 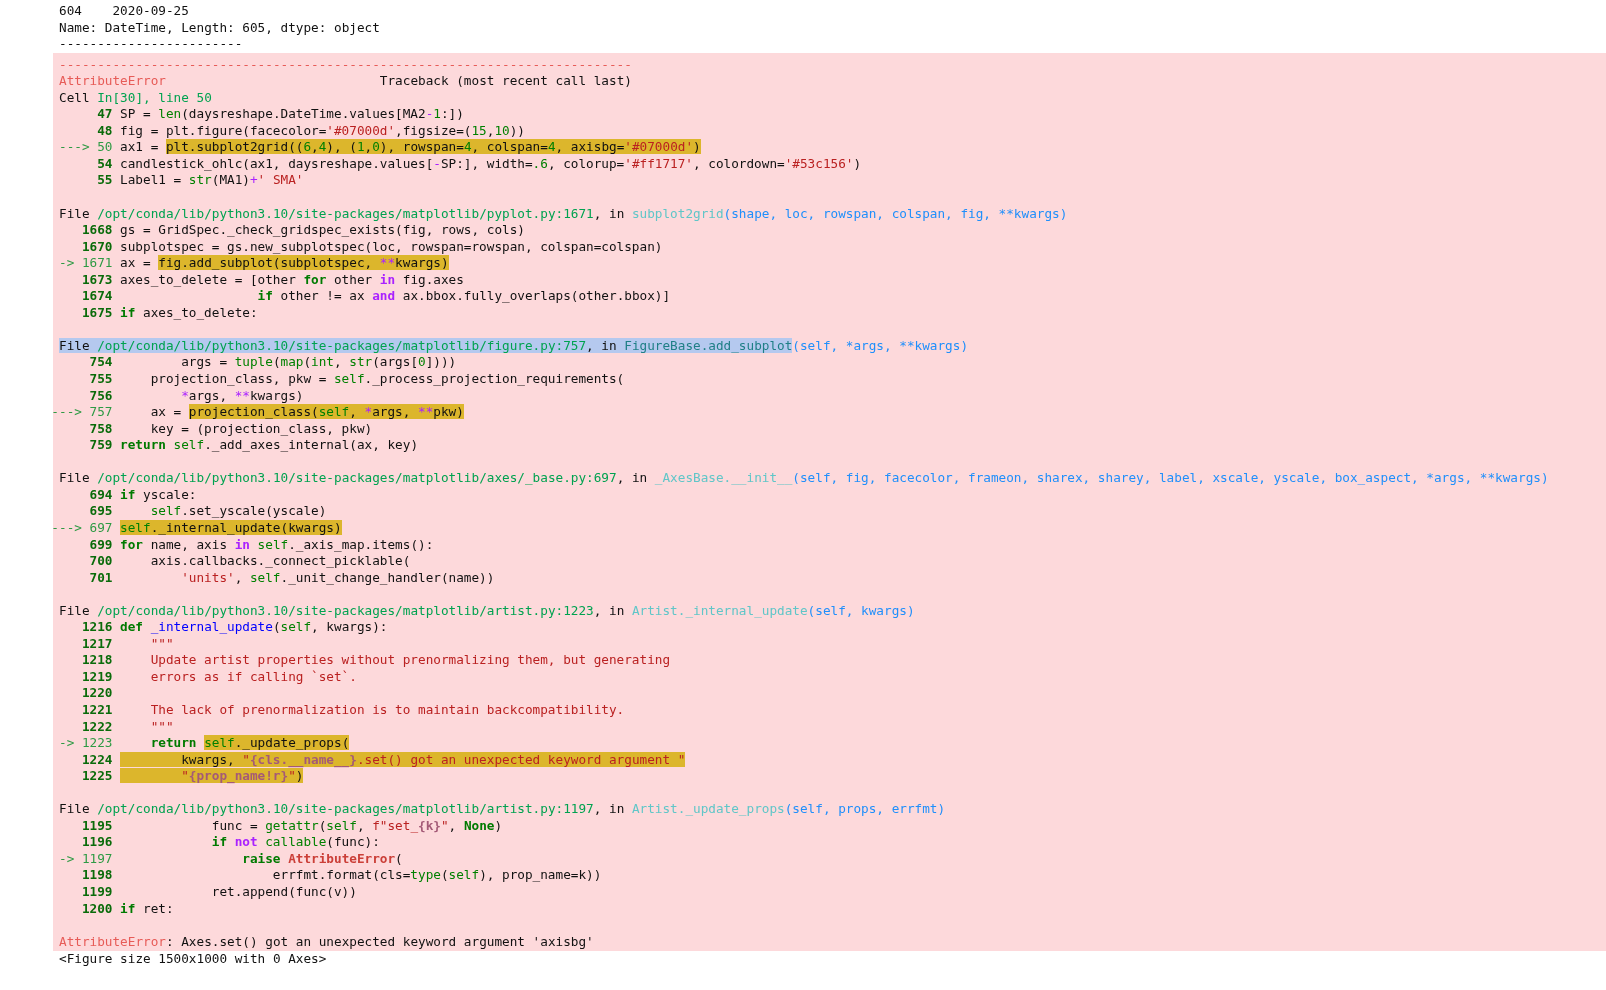 I want to click on frame-location: File /opt/conda/lib/python3.10/site-packages/matplotlib/artist.py:1197, in Artist._update_props(self, props, errfmt), so click(x=502, y=809).